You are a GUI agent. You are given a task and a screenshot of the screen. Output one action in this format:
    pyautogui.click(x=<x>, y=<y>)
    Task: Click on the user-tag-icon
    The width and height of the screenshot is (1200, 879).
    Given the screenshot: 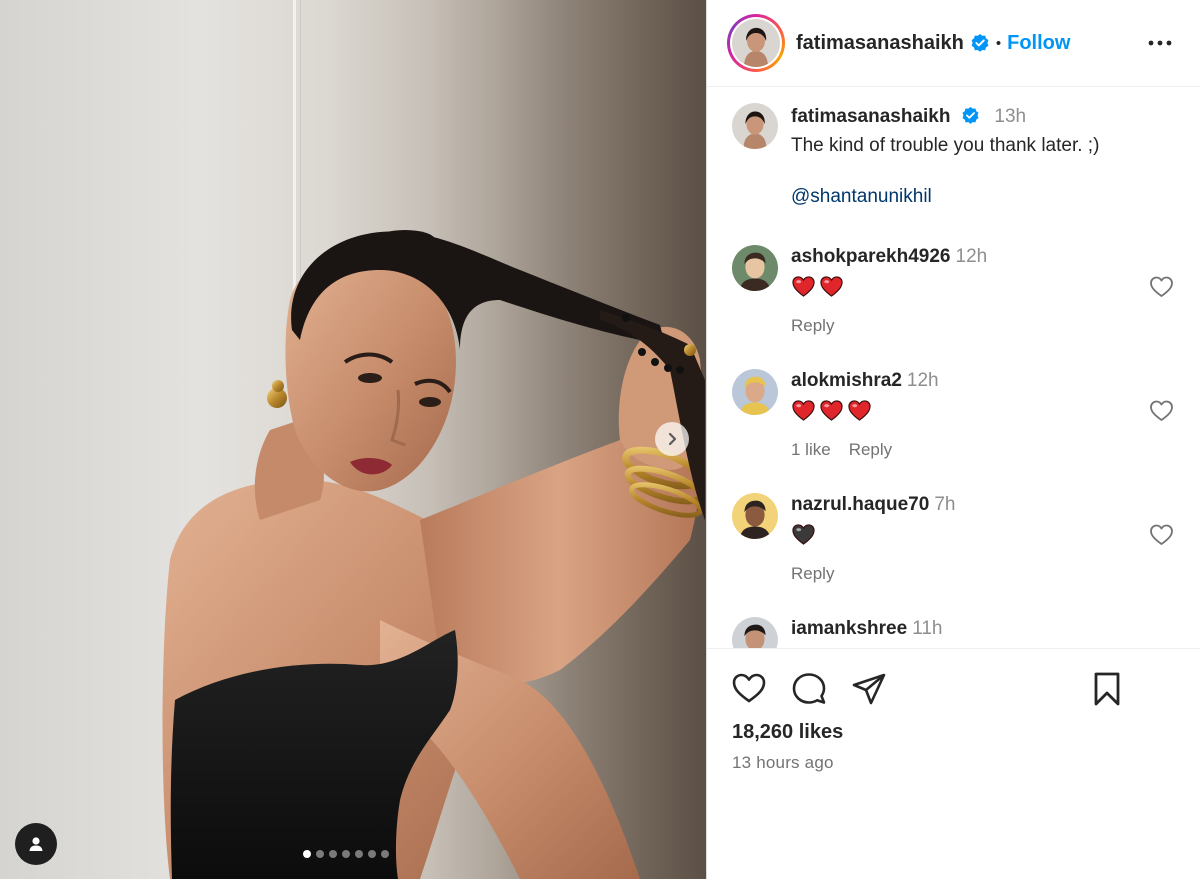 What is the action you would take?
    pyautogui.click(x=36, y=844)
    